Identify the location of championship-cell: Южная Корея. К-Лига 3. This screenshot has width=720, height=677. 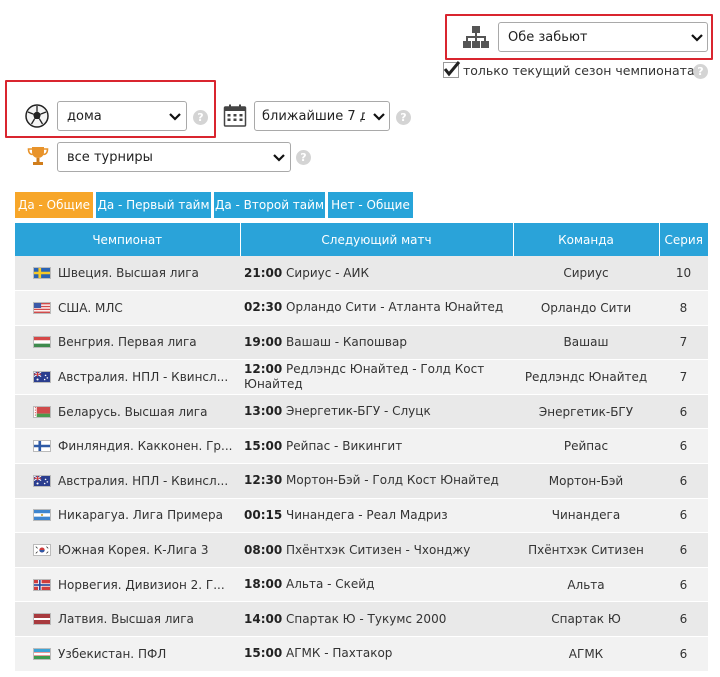
(127, 550).